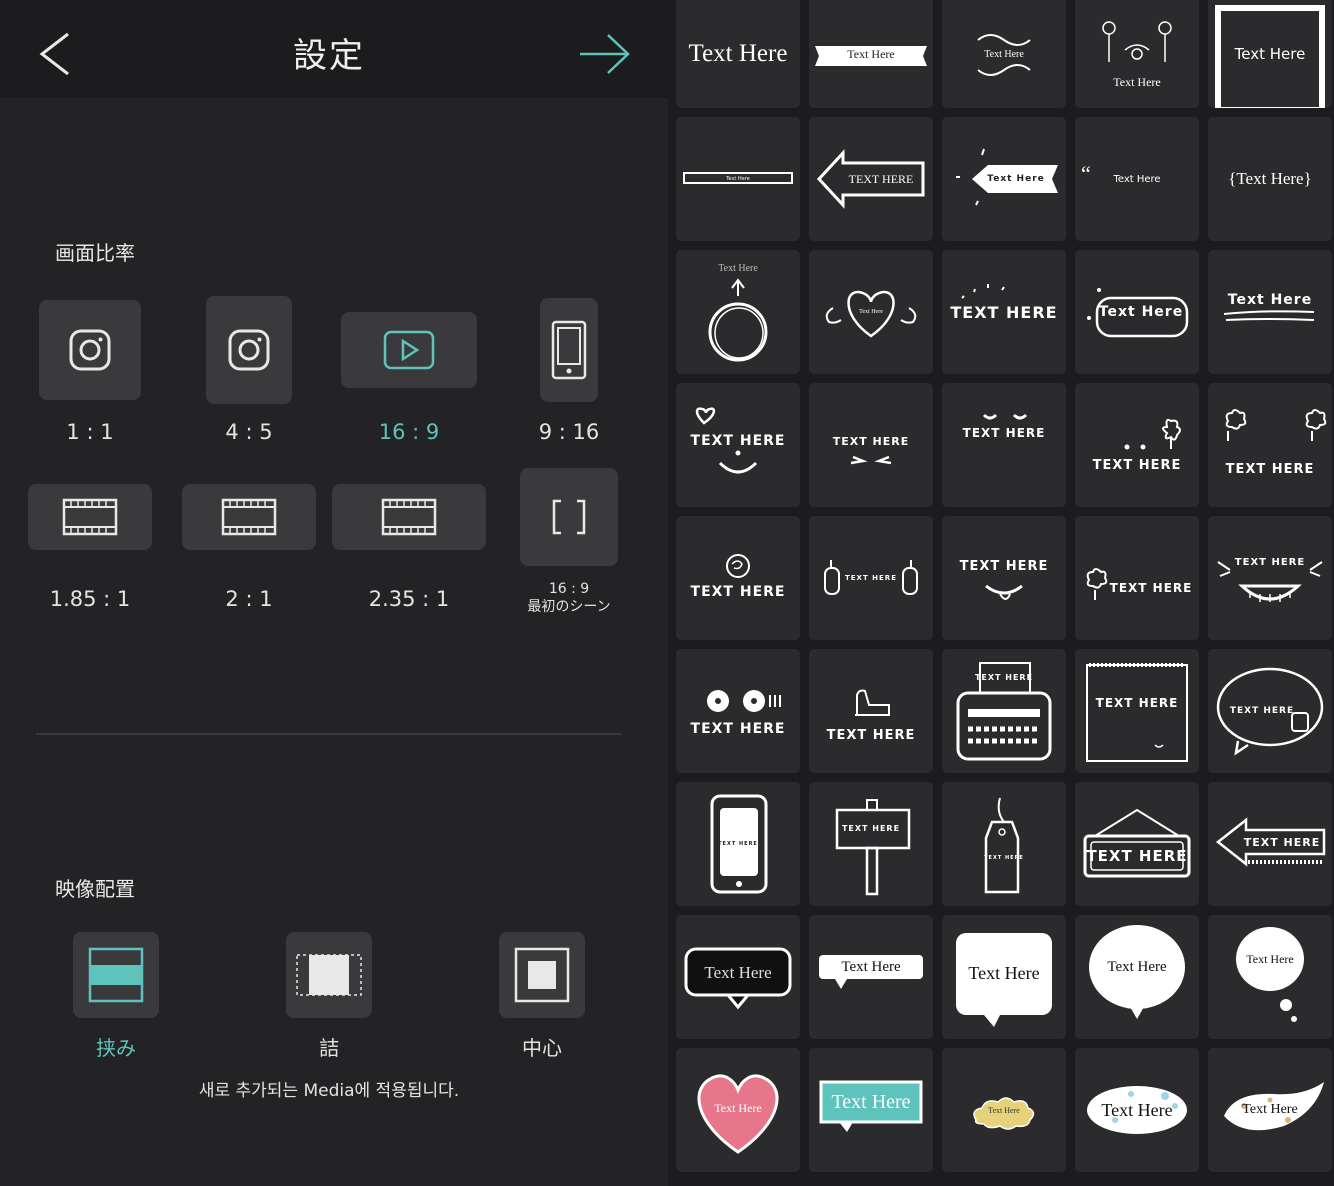  I want to click on aspect-2-35-1-button, so click(409, 517).